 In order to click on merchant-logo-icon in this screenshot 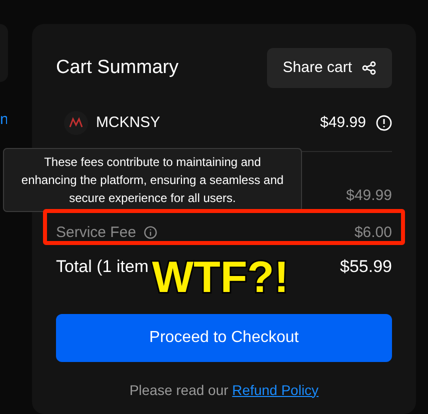, I will do `click(76, 123)`.